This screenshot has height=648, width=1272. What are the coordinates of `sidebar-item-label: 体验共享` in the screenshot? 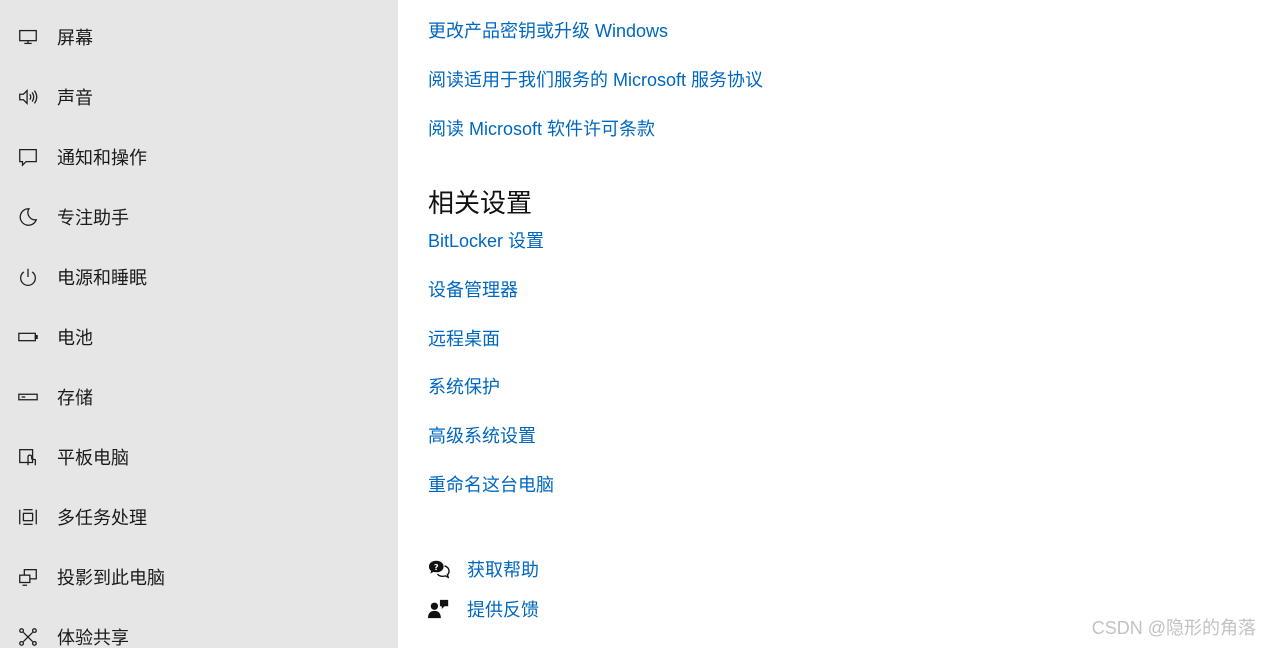 It's located at (93, 638).